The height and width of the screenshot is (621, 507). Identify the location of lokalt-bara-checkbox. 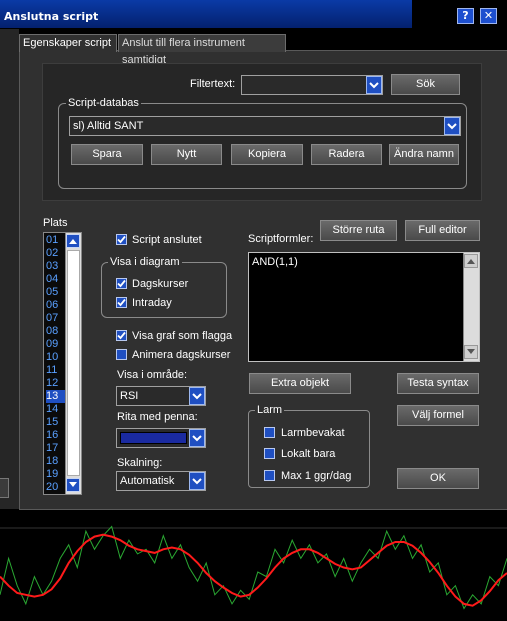
(269, 453).